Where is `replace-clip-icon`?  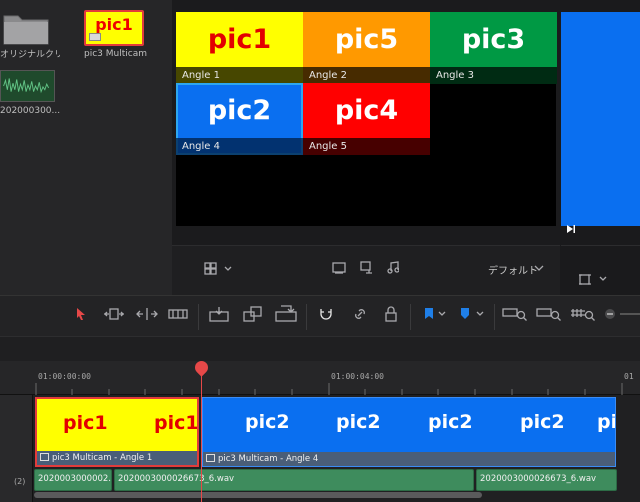
replace-clip-icon is located at coordinates (286, 314).